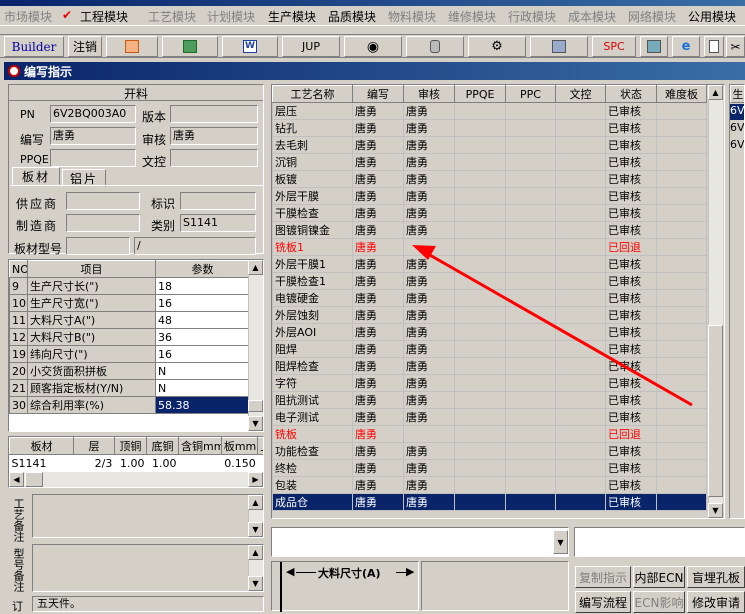 The width and height of the screenshot is (745, 614). Describe the element at coordinates (214, 114) in the screenshot. I see `version-field` at that location.